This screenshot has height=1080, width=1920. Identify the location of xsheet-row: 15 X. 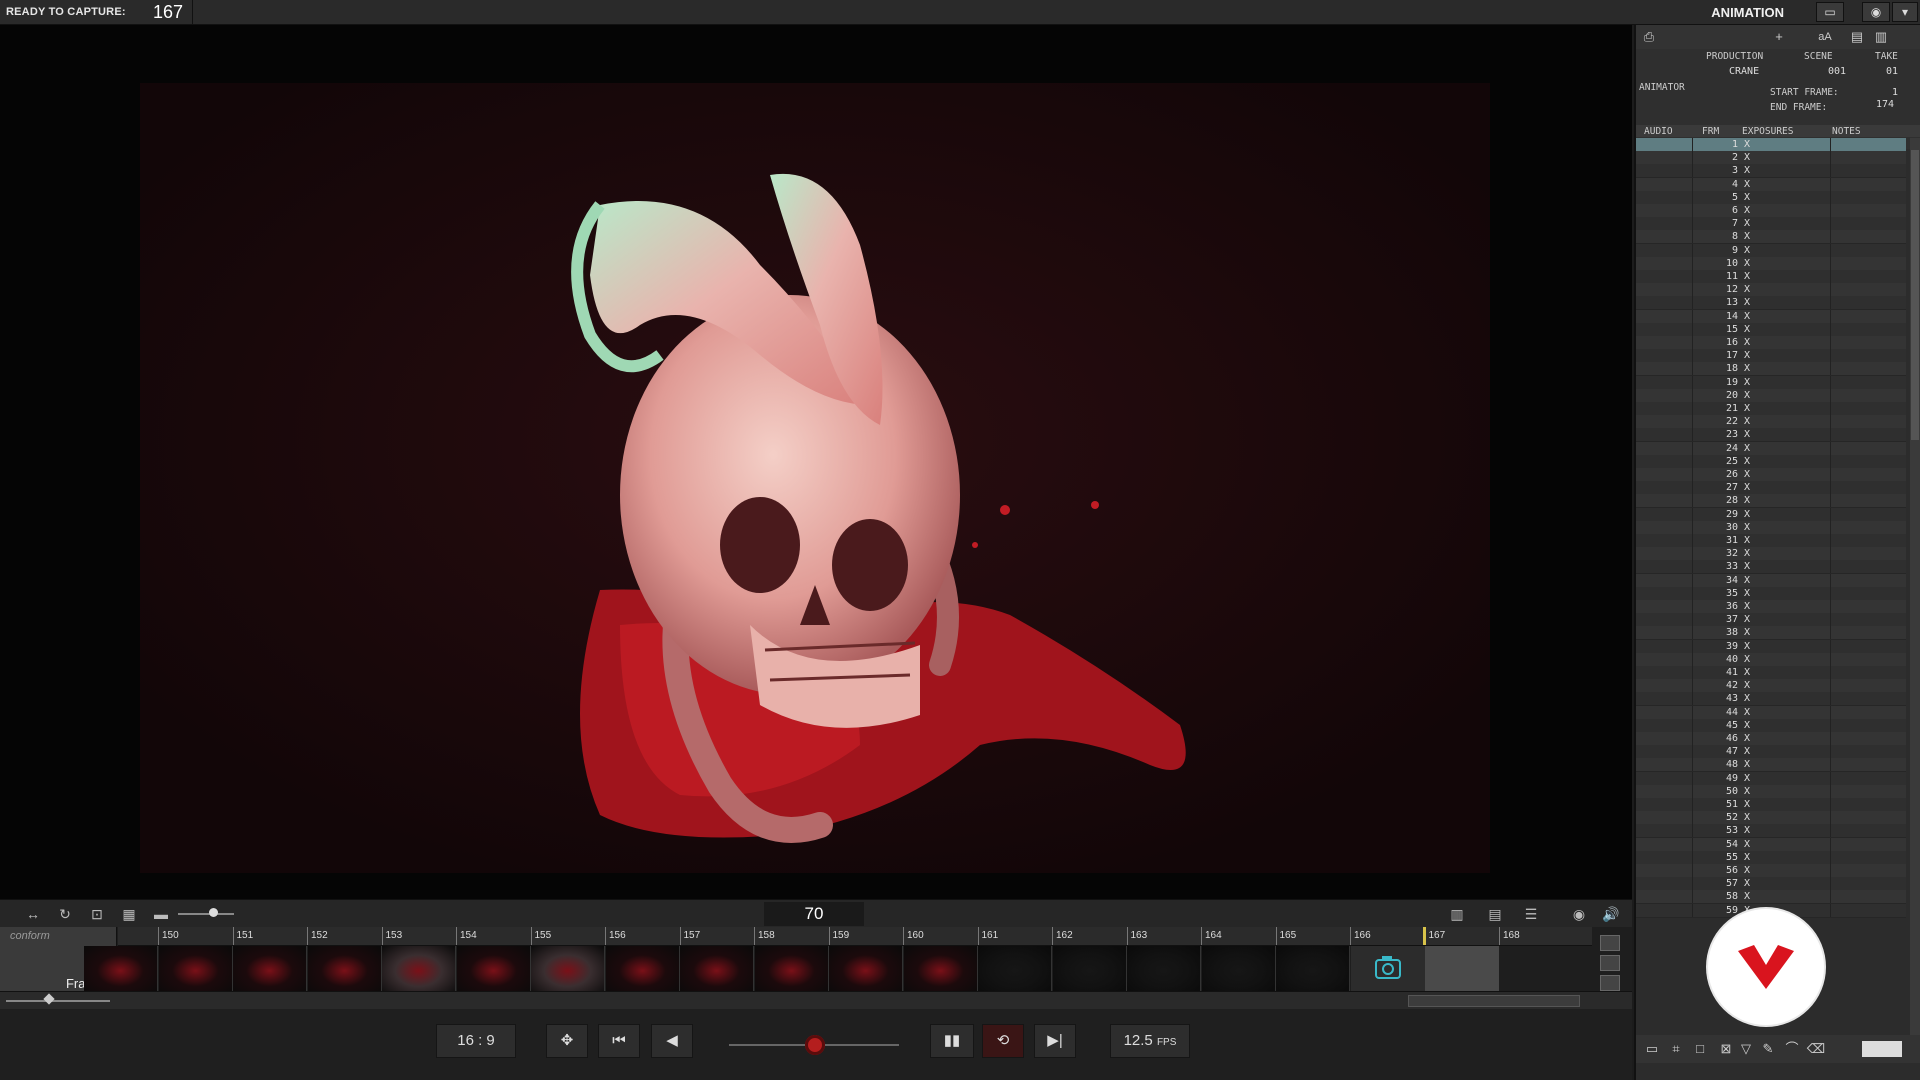
(1771, 329).